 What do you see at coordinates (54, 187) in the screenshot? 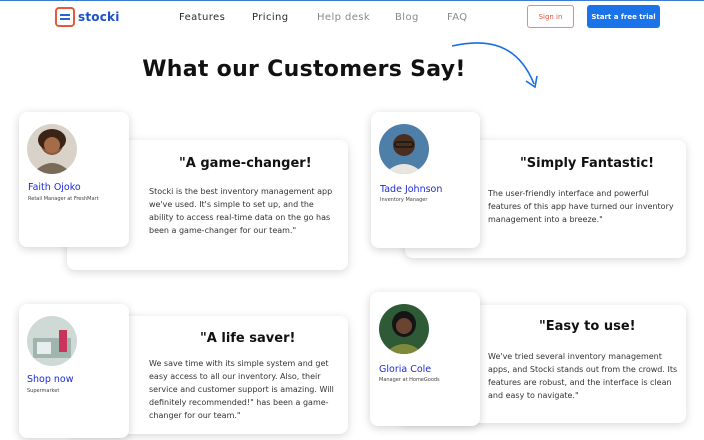
I see `person-name: Faith Ojoko` at bounding box center [54, 187].